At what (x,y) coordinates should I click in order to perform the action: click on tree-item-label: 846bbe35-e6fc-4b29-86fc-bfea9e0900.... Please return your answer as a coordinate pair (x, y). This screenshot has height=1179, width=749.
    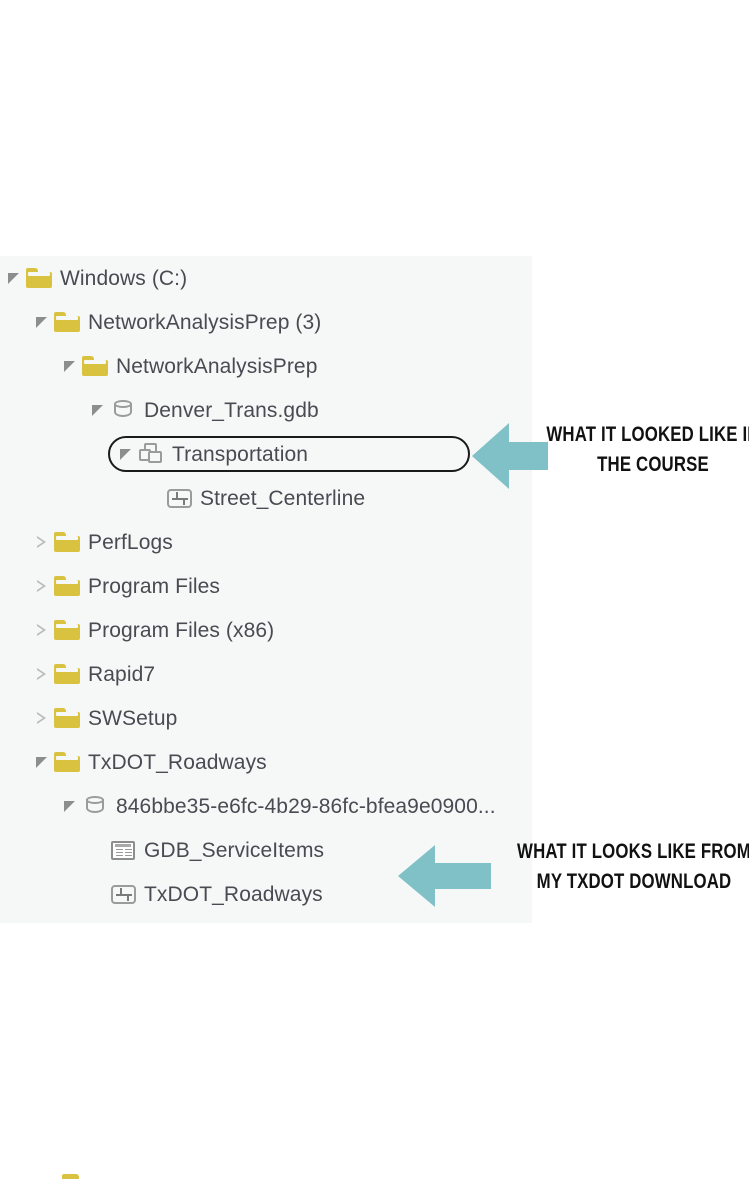
    Looking at the image, I should click on (306, 806).